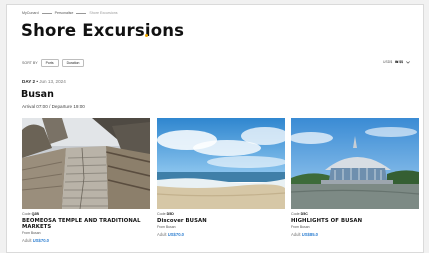  I want to click on day-label: DAY 2, so click(29, 81).